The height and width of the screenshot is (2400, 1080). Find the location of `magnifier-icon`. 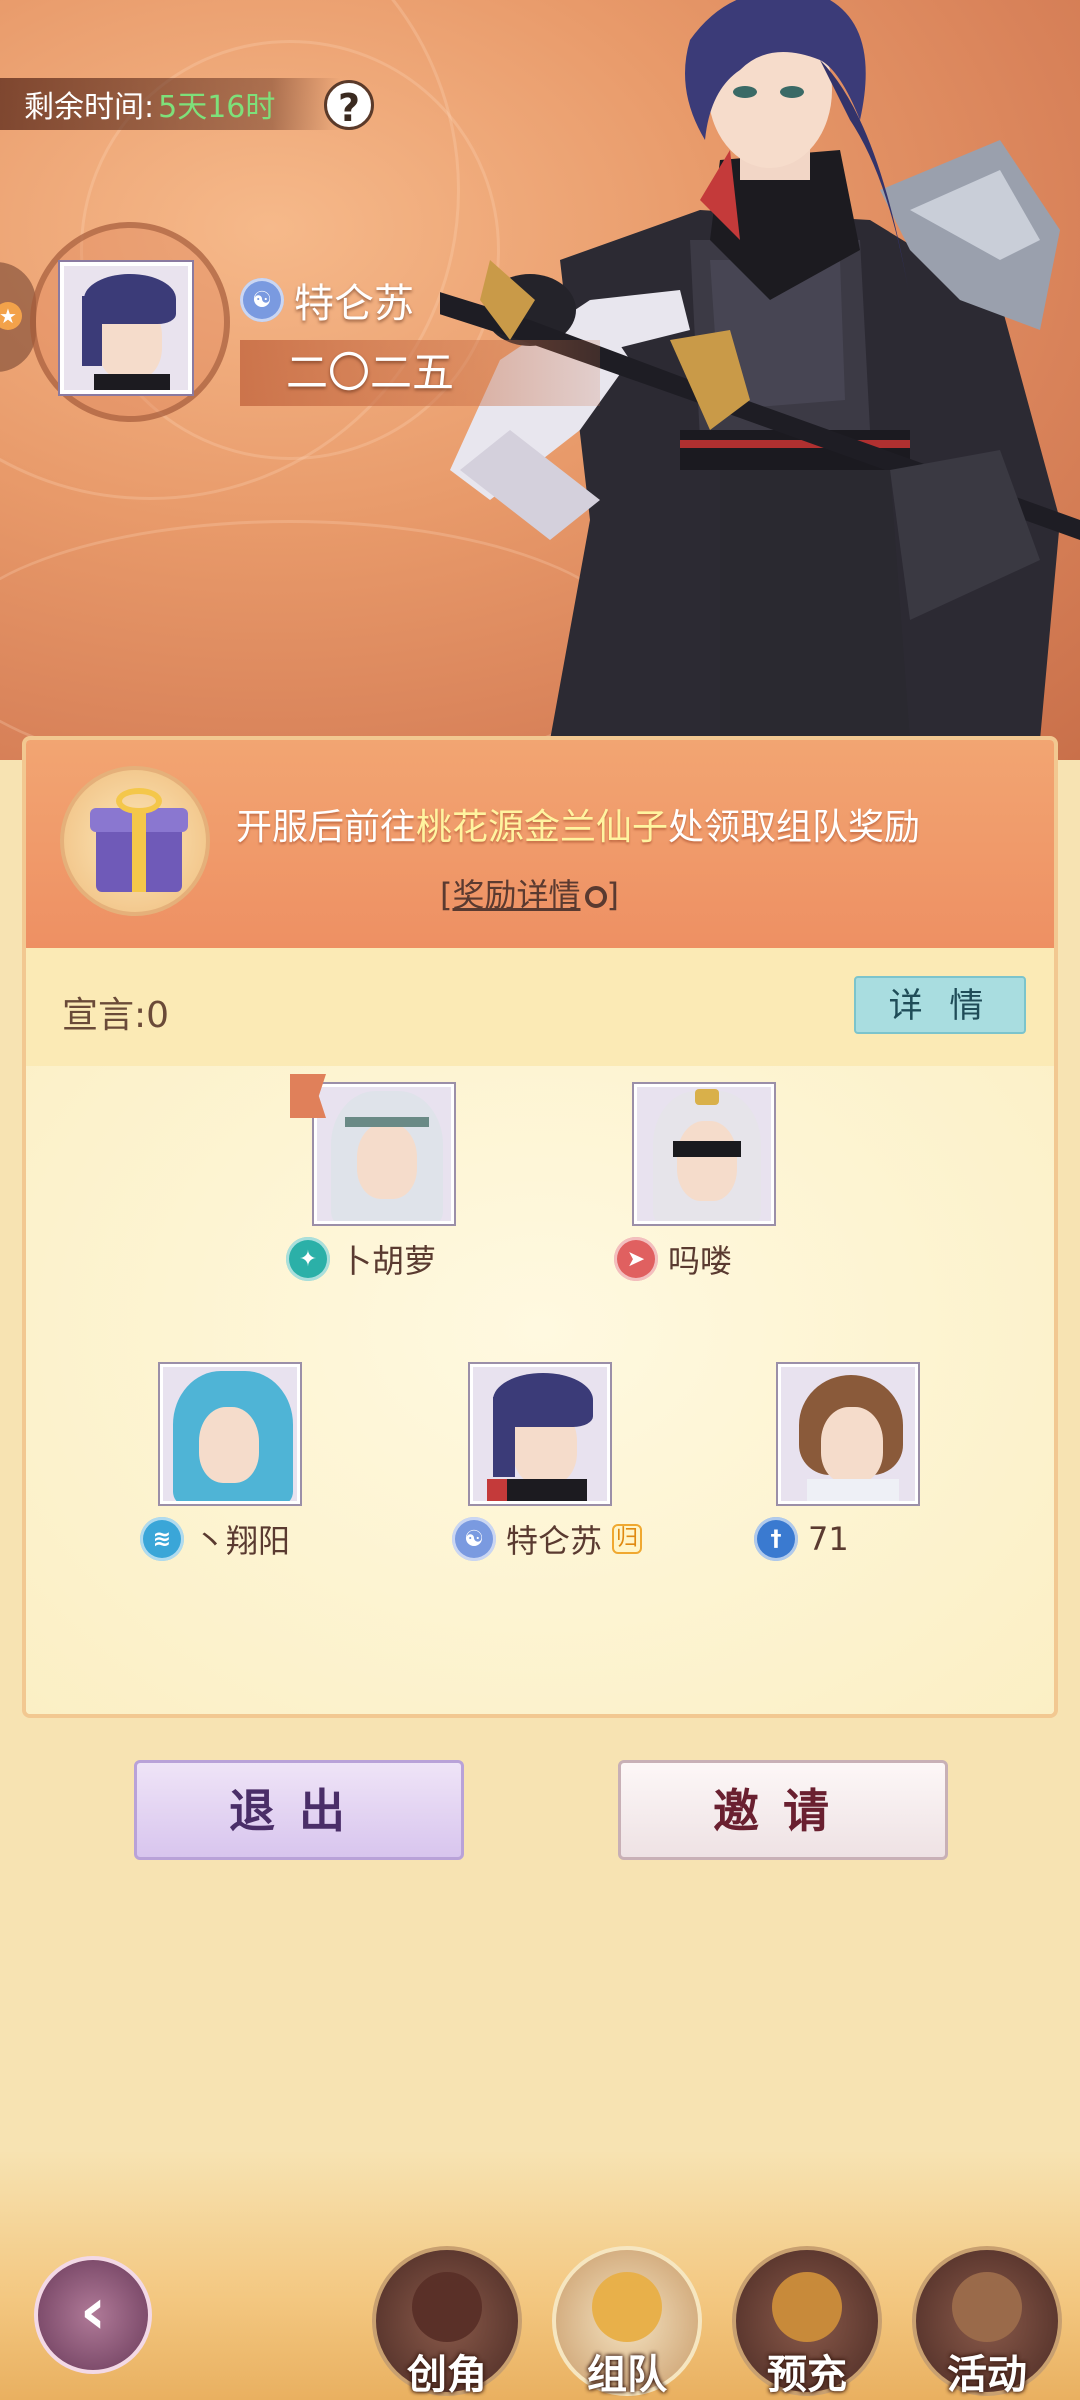

magnifier-icon is located at coordinates (595, 897).